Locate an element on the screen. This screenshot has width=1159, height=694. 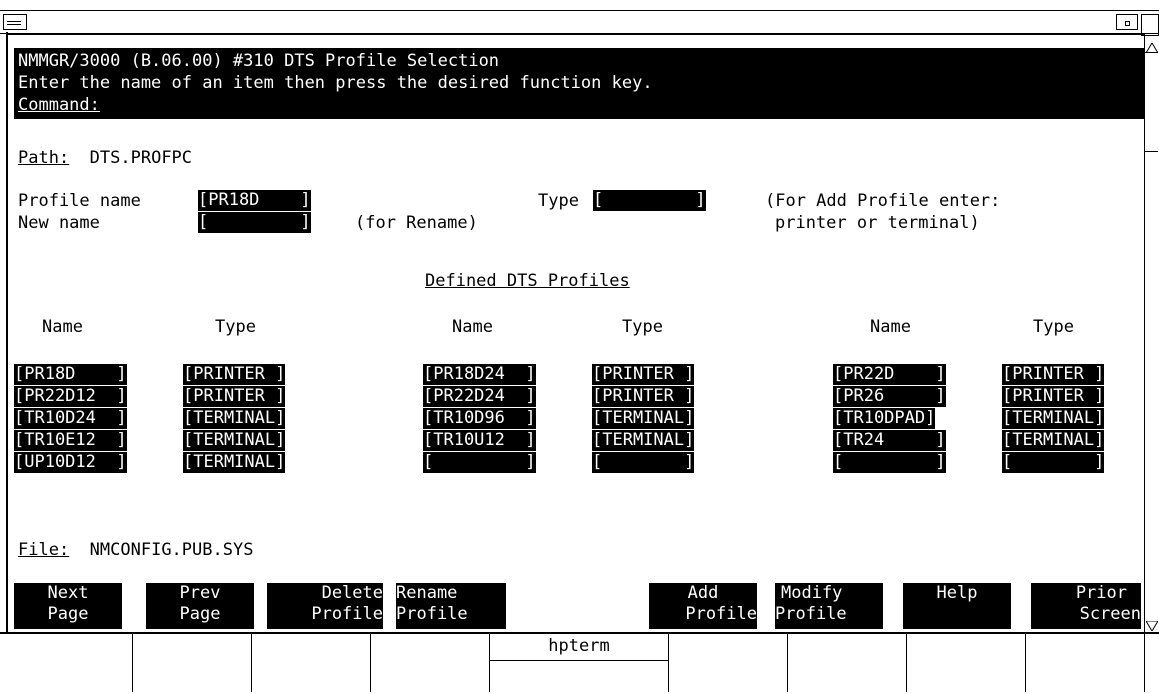
profile-name-field: [UP10D12 ] is located at coordinates (70, 462).